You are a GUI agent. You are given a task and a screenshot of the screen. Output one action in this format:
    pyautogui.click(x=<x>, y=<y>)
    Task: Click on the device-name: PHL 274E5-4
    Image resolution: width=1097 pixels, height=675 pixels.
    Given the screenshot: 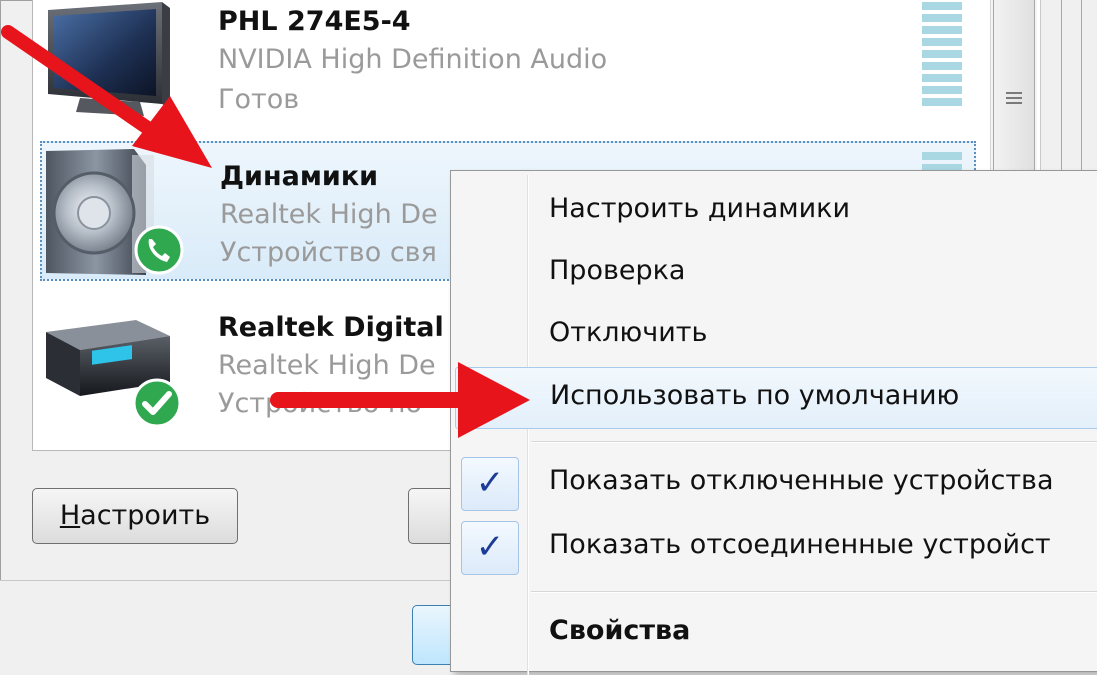 What is the action you would take?
    pyautogui.click(x=314, y=21)
    